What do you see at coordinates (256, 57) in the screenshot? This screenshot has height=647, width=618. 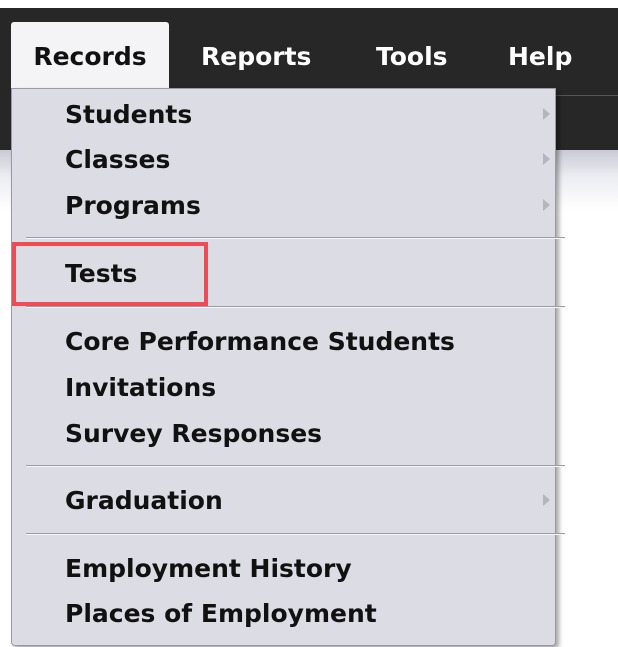 I see `menu-reports: Reports` at bounding box center [256, 57].